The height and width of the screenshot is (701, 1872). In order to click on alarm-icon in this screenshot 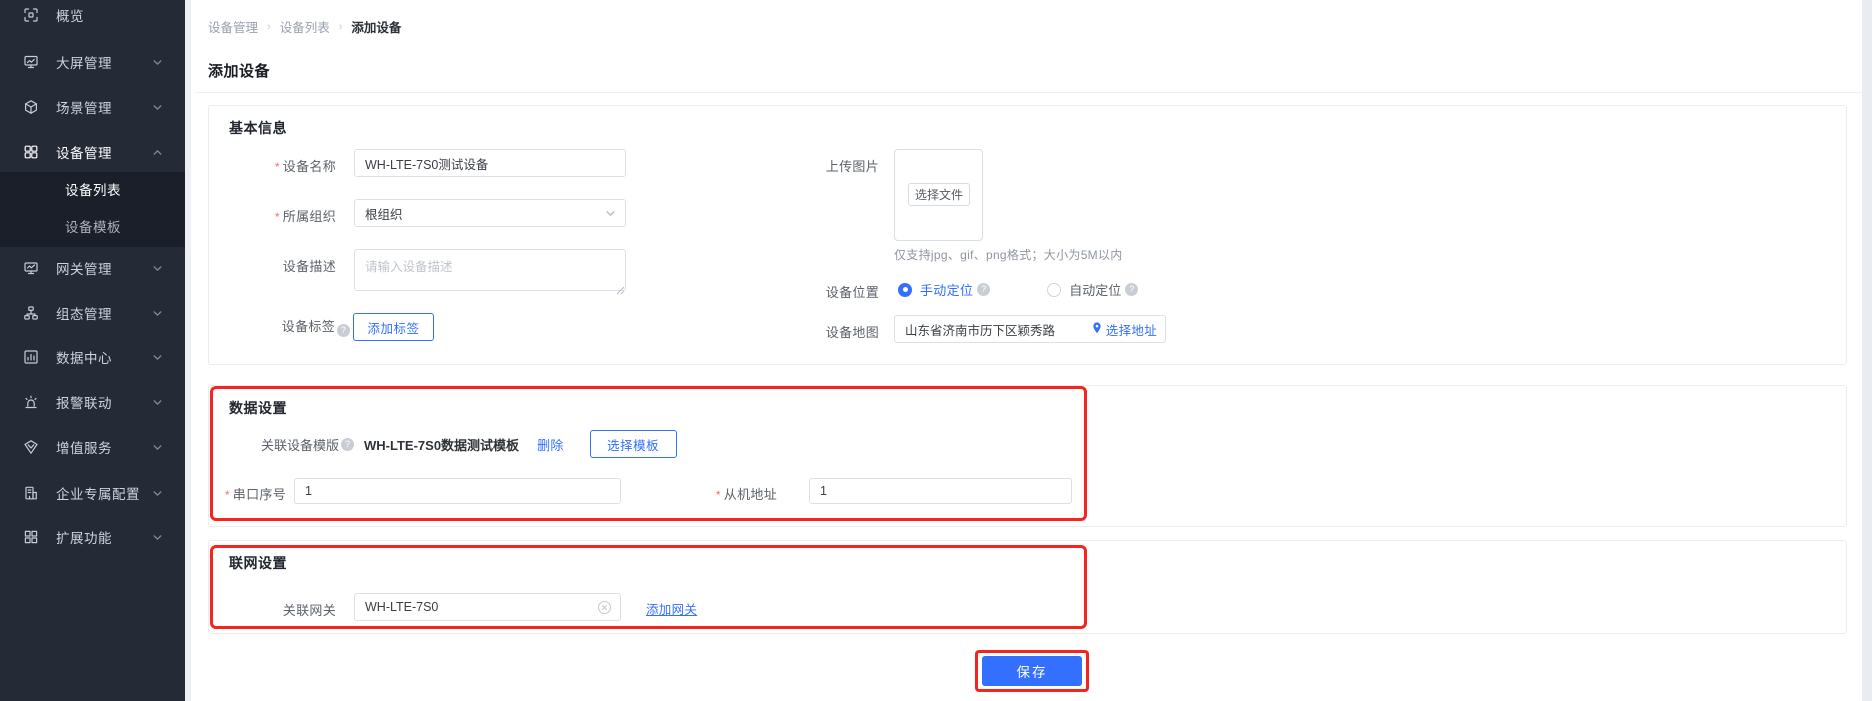, I will do `click(31, 402)`.